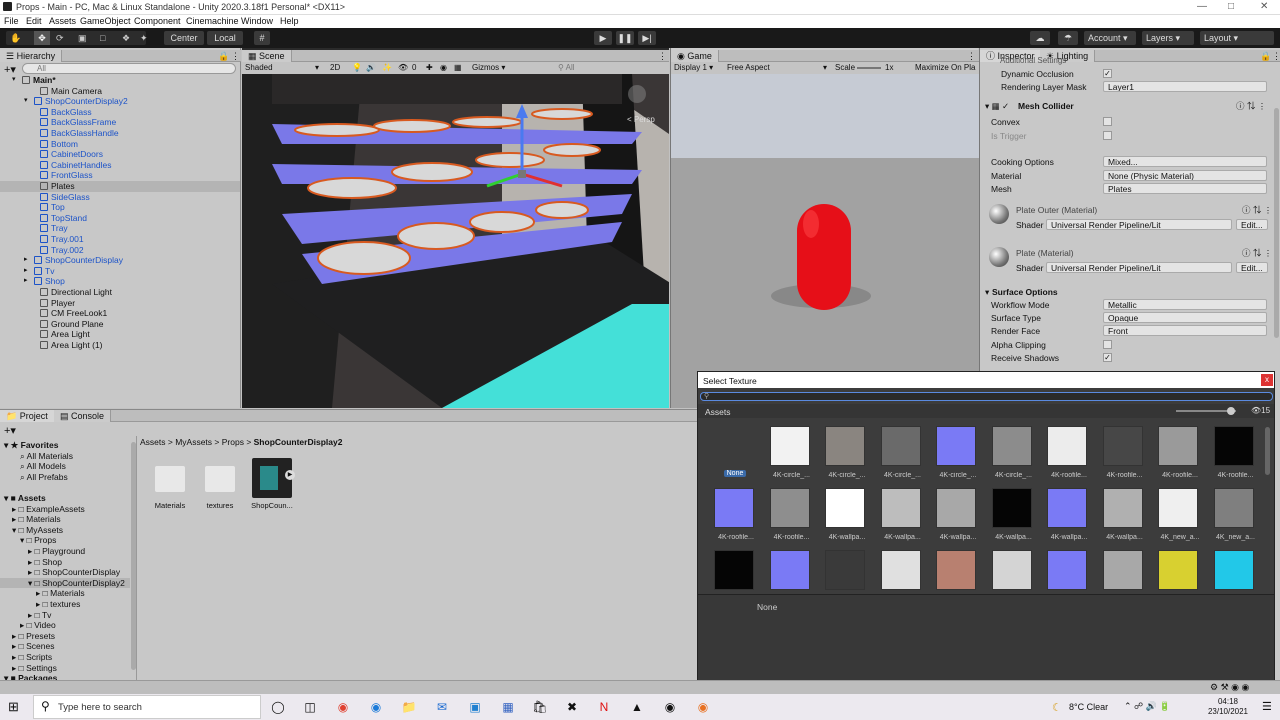  Describe the element at coordinates (120, 334) in the screenshot. I see `hierarchy-item: Area Light` at that location.